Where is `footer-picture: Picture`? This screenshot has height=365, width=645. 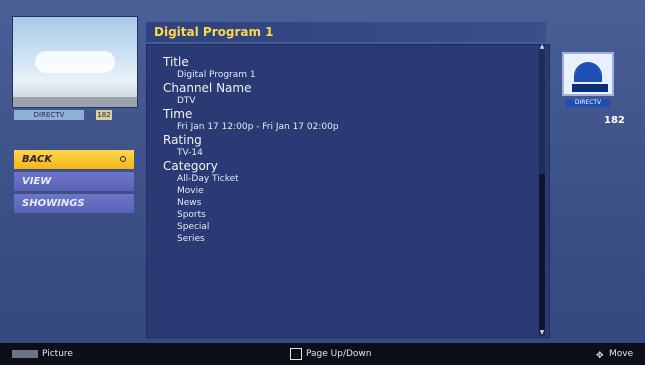 footer-picture: Picture is located at coordinates (42, 354).